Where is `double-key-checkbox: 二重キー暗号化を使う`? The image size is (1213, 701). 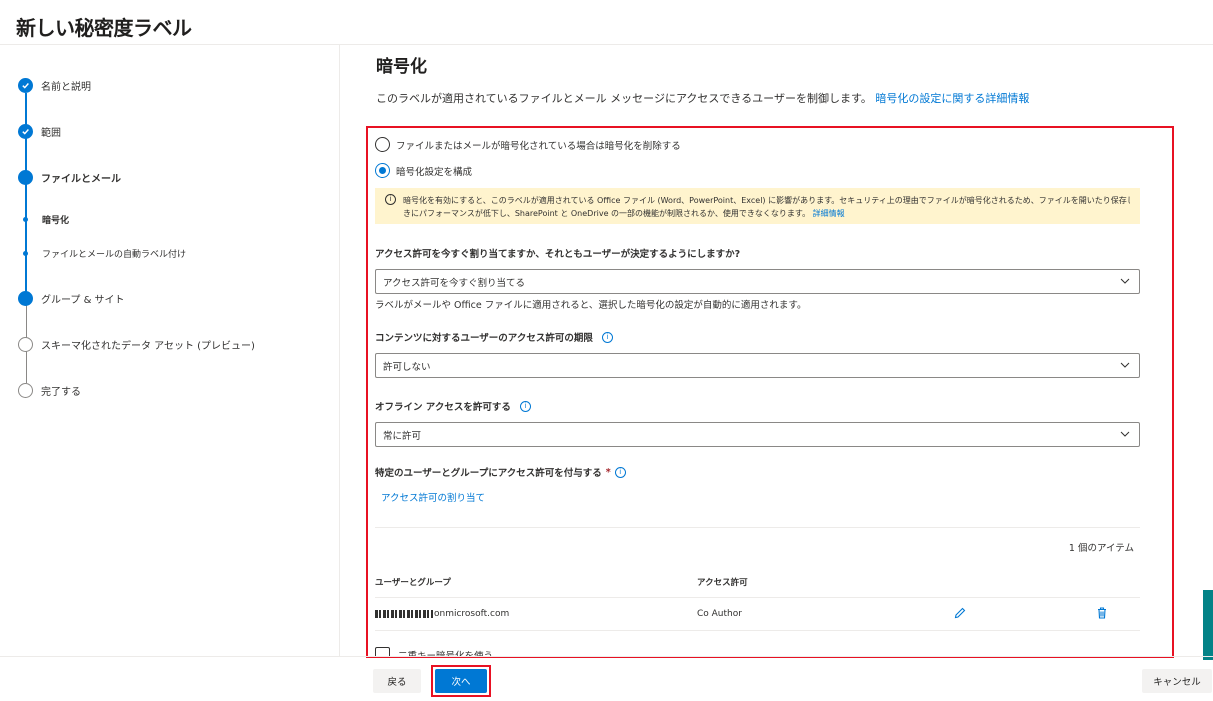
double-key-checkbox: 二重キー暗号化を使う is located at coordinates (434, 651).